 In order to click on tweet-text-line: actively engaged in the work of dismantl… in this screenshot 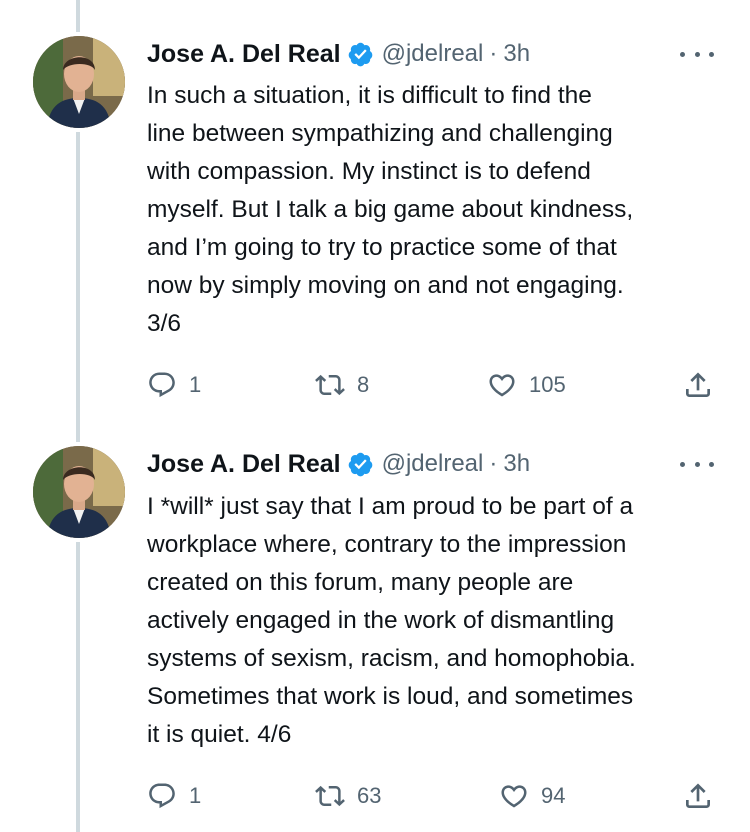, I will do `click(381, 620)`.